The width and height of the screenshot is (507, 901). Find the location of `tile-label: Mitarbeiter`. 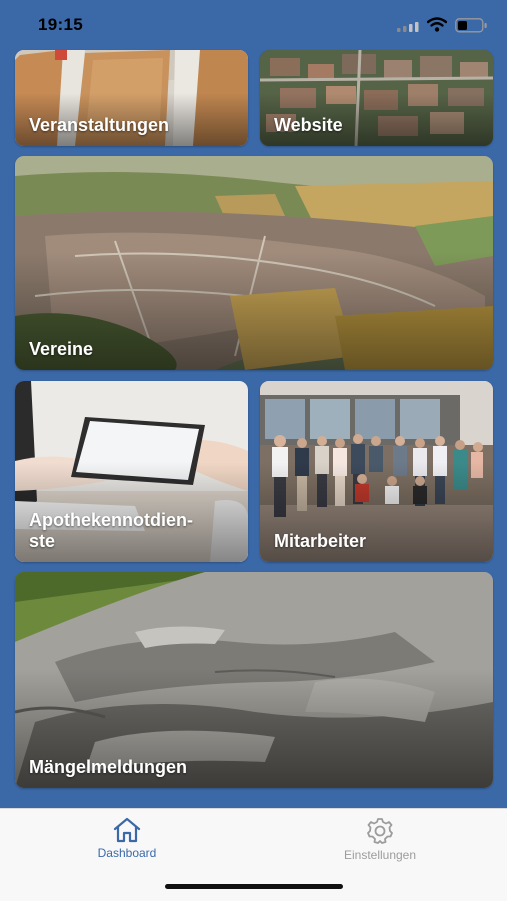

tile-label: Mitarbeiter is located at coordinates (320, 541).